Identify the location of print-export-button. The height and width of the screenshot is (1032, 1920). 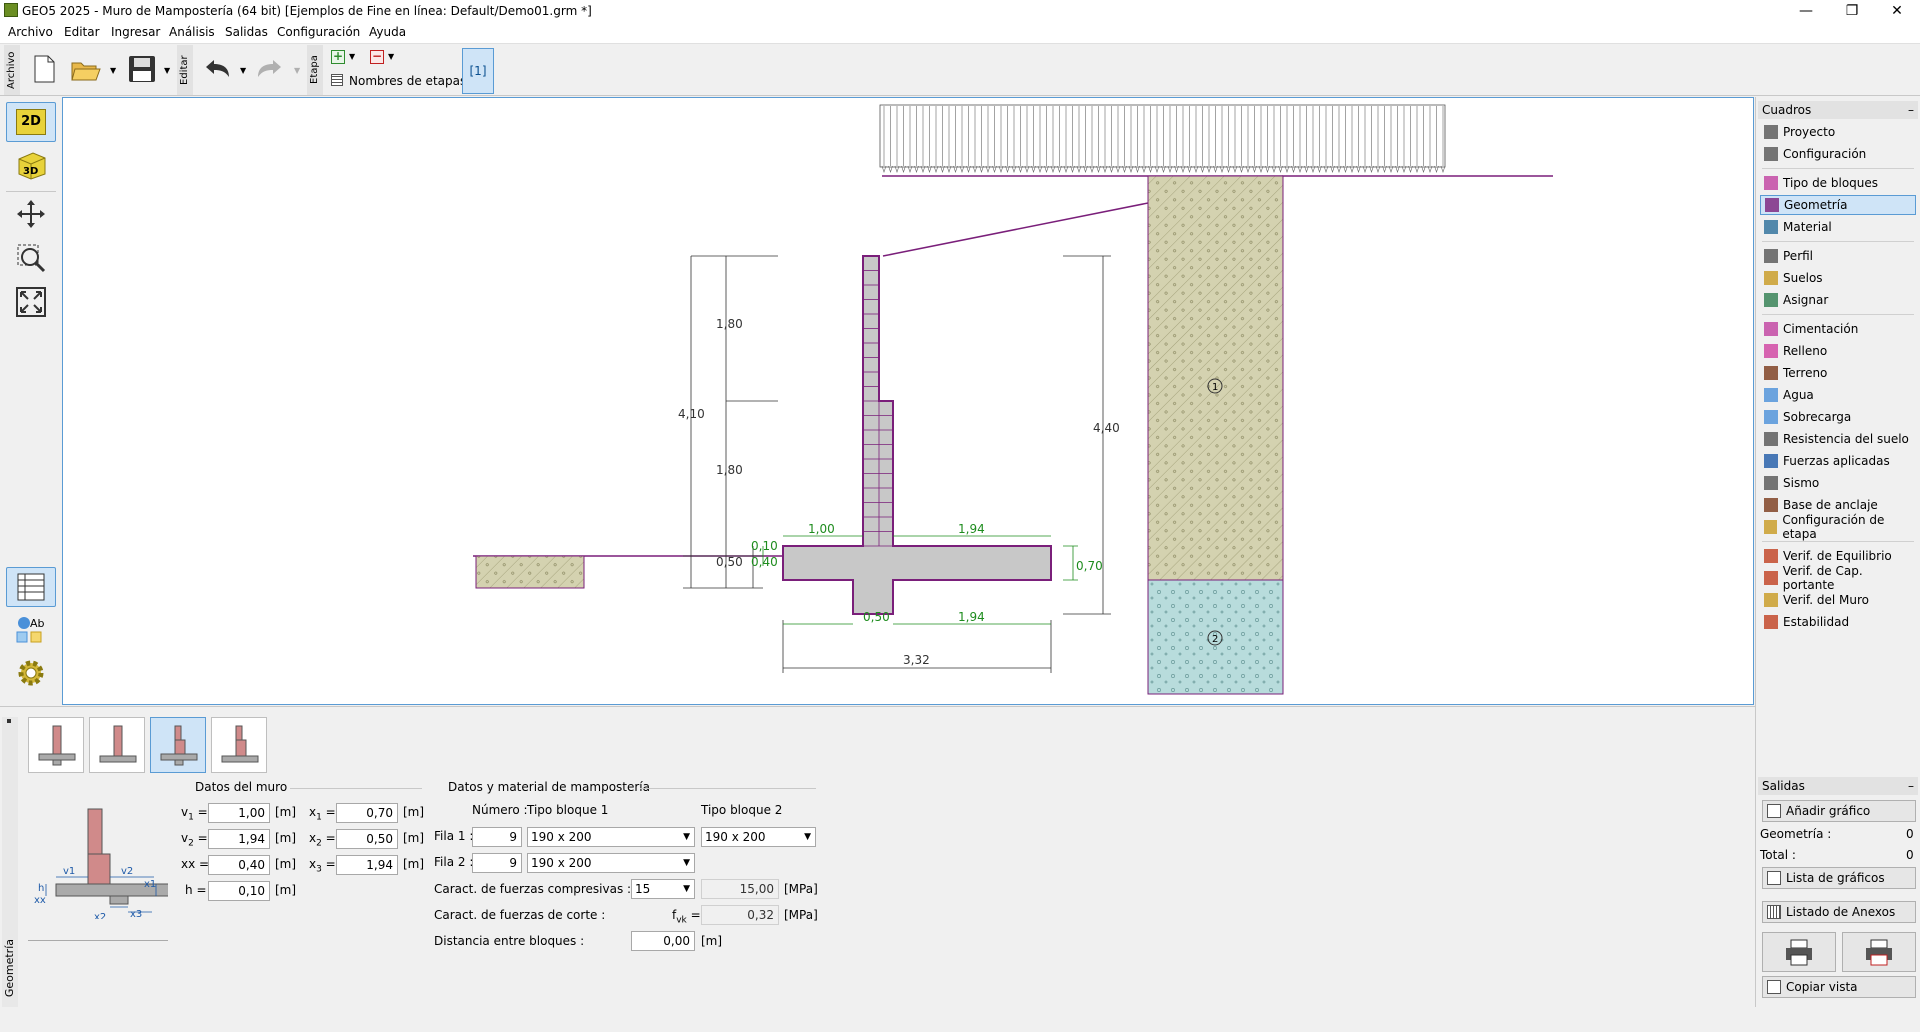
(1879, 952).